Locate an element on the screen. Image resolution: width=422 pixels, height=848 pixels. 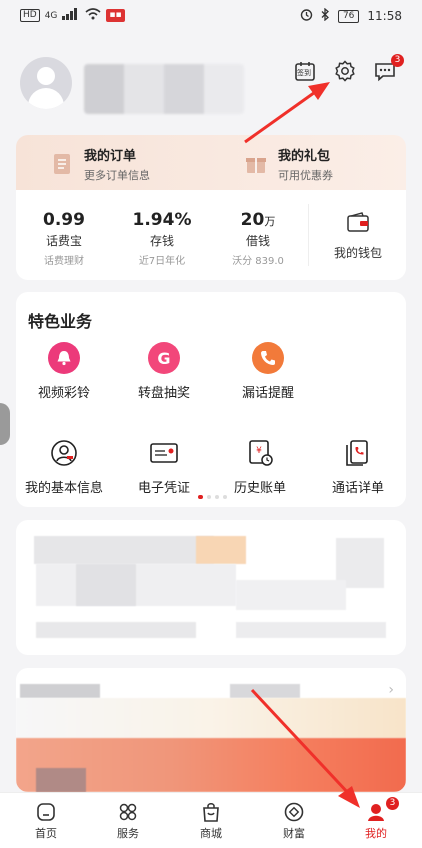
bill-history-icon: ¥ is located at coordinates (260, 453).